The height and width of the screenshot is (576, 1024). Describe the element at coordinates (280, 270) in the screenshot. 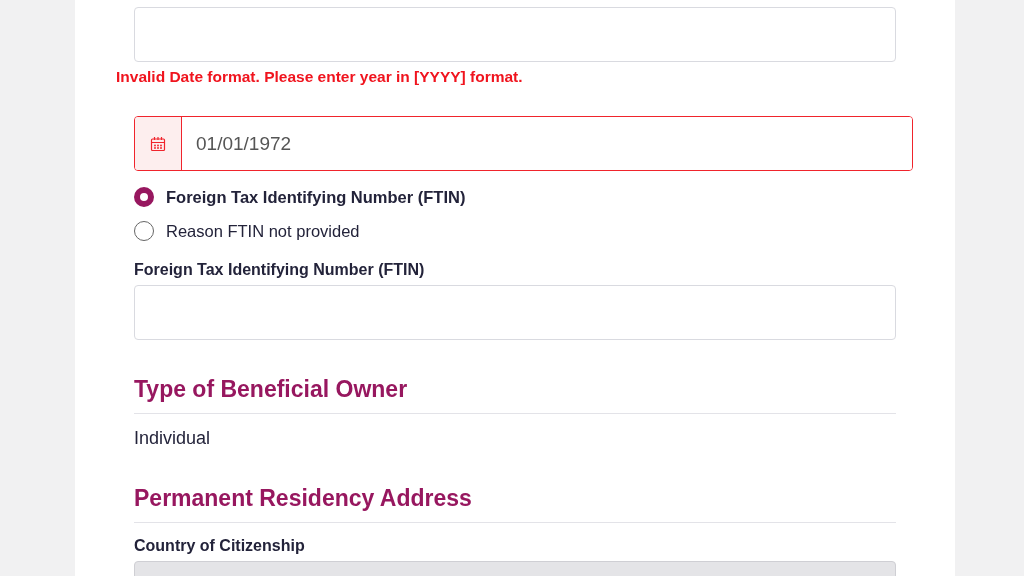

I see `field-label: Foreign Tax Identifying Number (FTIN)` at that location.